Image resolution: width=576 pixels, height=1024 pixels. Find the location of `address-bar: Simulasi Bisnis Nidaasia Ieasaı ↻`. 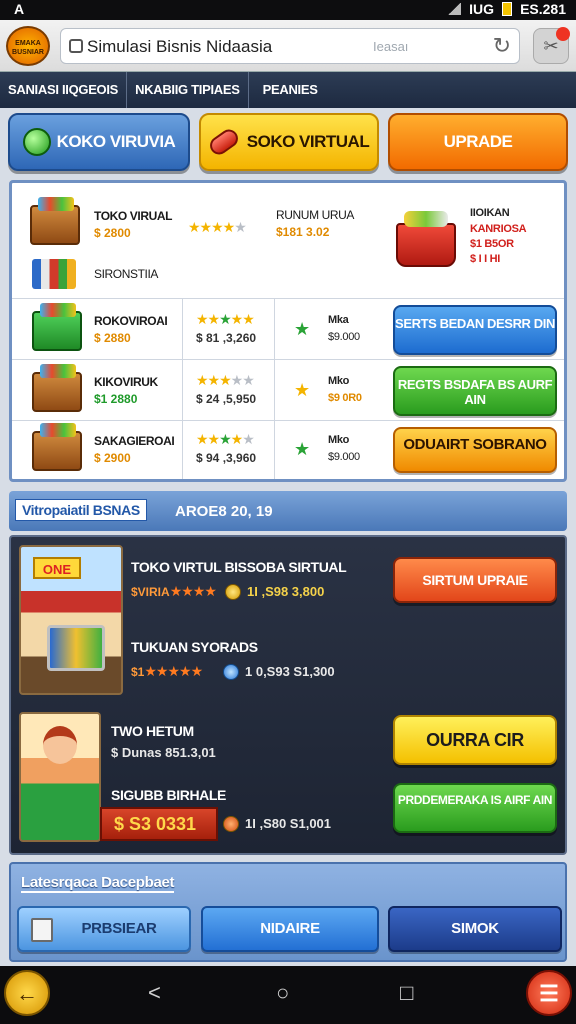

address-bar: Simulasi Bisnis Nidaasia Ieasaı ↻ is located at coordinates (290, 46).